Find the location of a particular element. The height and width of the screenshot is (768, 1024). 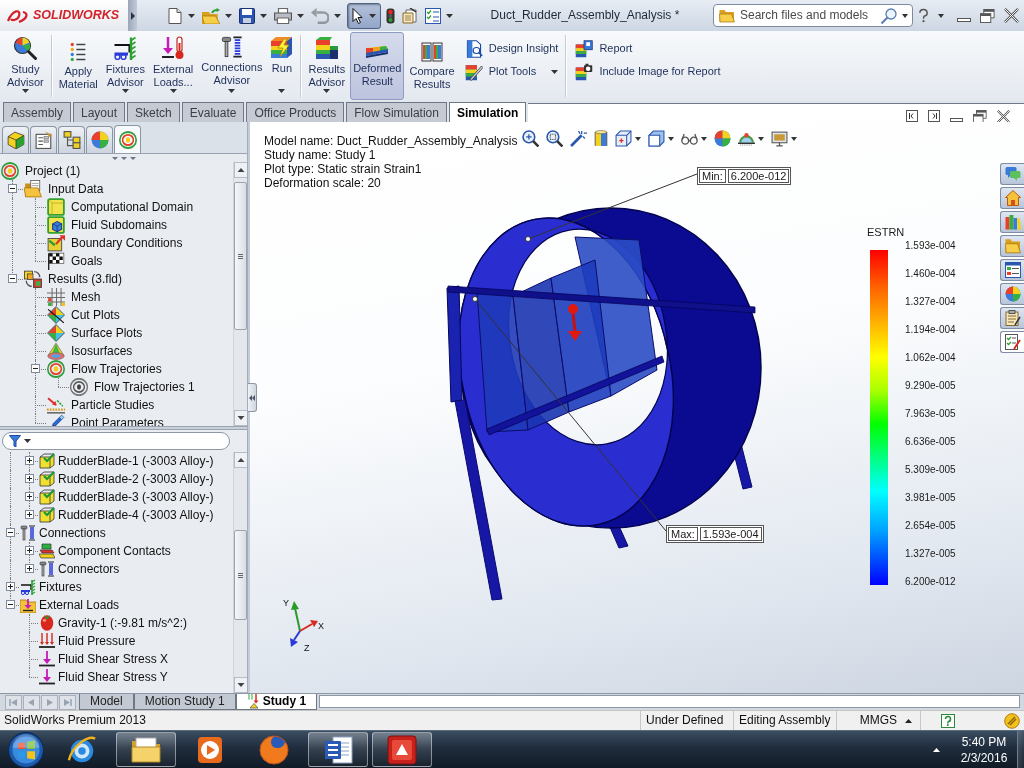

clock-date: 2/3/2016 is located at coordinates (984, 757).